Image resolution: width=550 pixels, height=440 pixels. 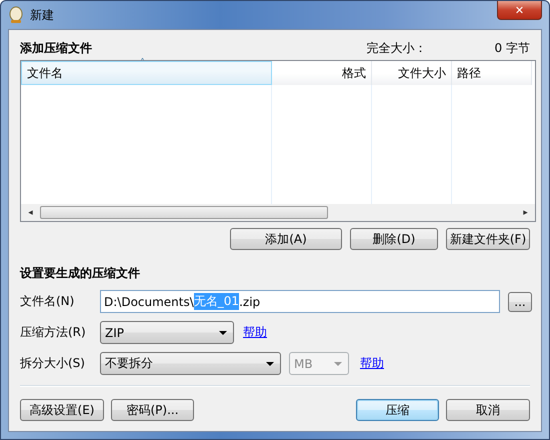 What do you see at coordinates (62, 410) in the screenshot?
I see `advanced-settings-button: 高级设置(E)` at bounding box center [62, 410].